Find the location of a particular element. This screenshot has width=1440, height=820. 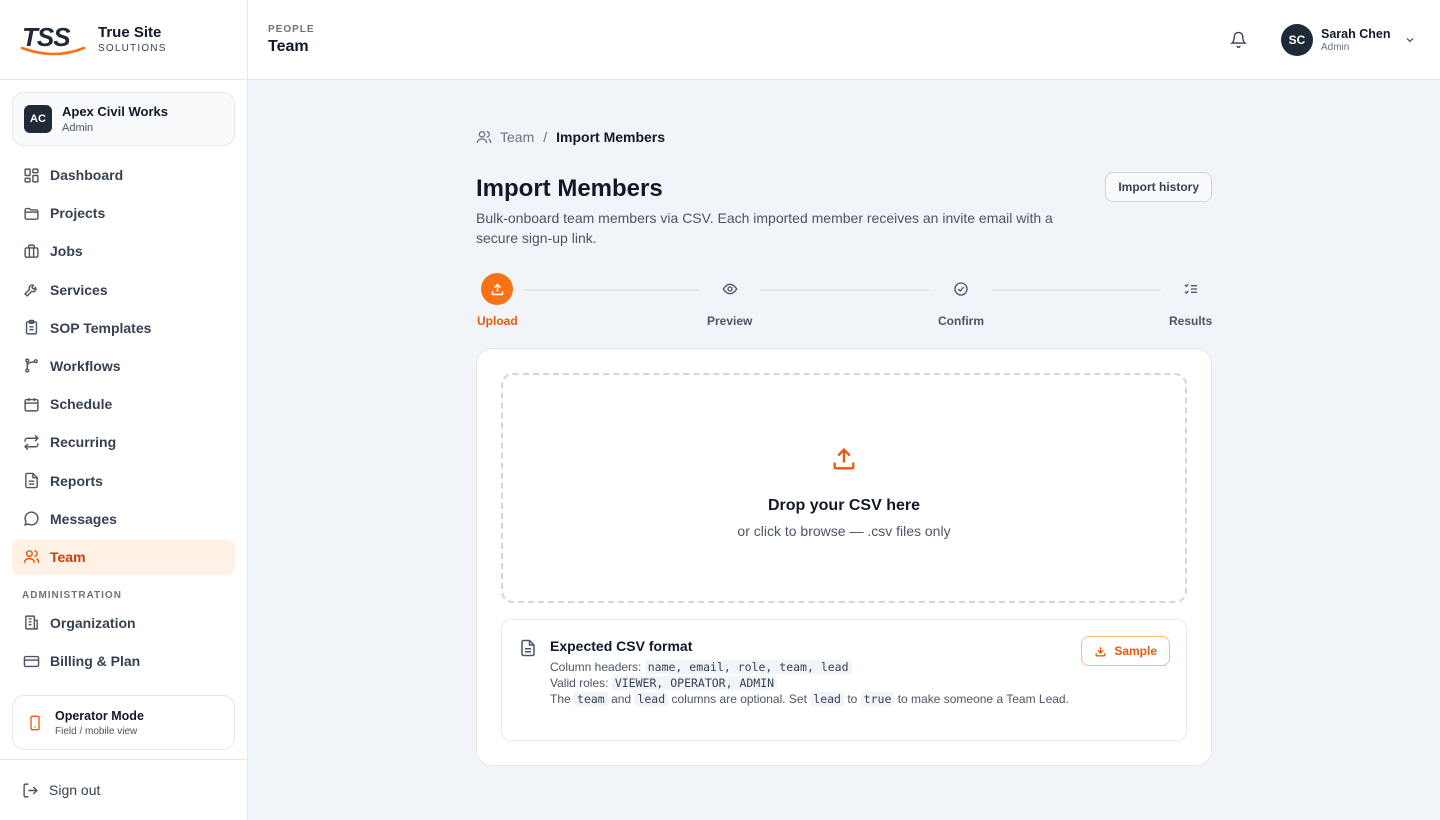

nav-section-heading: ADMINISTRATION is located at coordinates (72, 595).